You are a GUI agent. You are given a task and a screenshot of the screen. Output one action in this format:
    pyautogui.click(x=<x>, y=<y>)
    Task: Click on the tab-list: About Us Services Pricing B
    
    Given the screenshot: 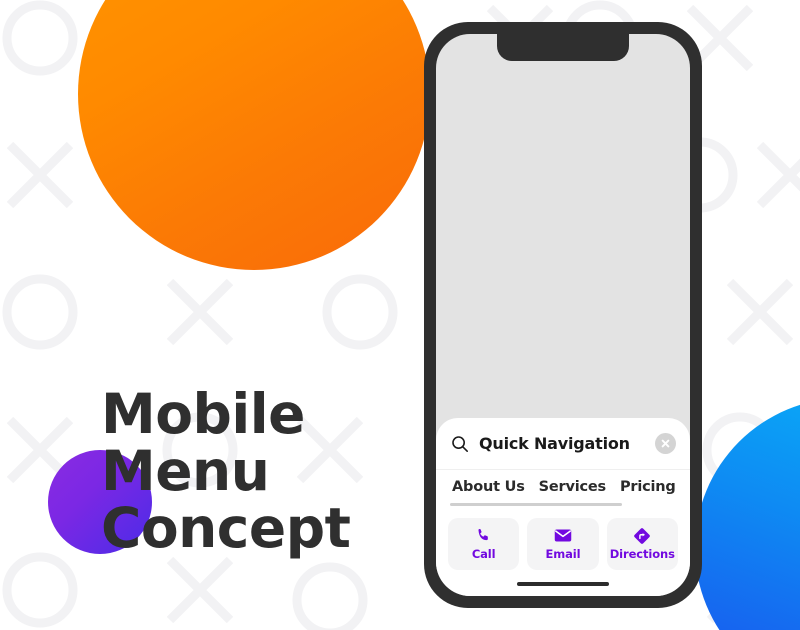 What is the action you would take?
    pyautogui.click(x=563, y=487)
    